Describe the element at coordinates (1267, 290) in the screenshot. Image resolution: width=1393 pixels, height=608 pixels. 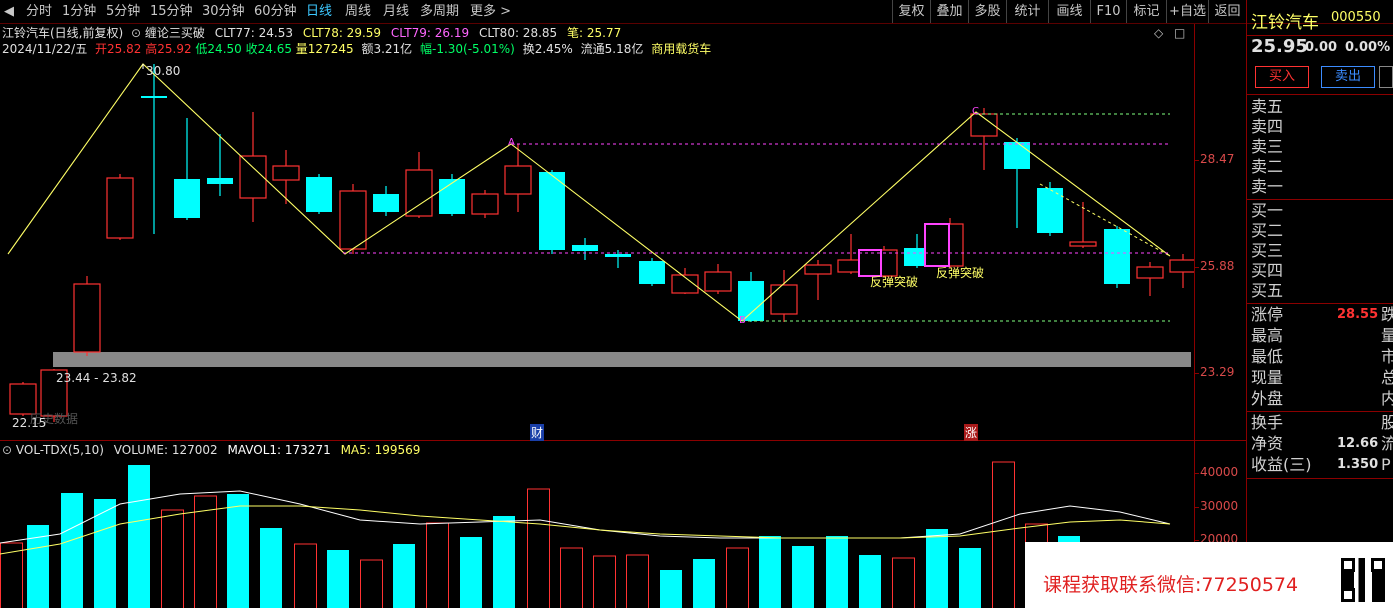
I see `bid-5: 买五` at that location.